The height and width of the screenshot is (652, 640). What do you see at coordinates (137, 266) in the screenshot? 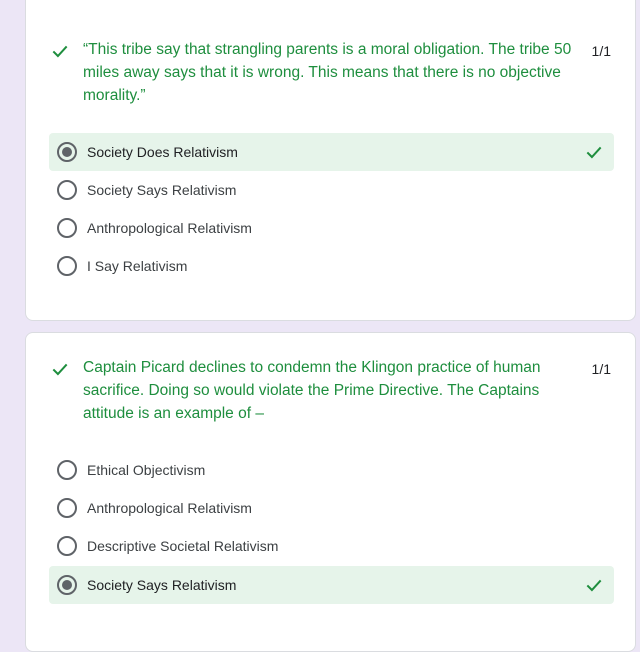
I see `answer-label: I Say Relativism` at bounding box center [137, 266].